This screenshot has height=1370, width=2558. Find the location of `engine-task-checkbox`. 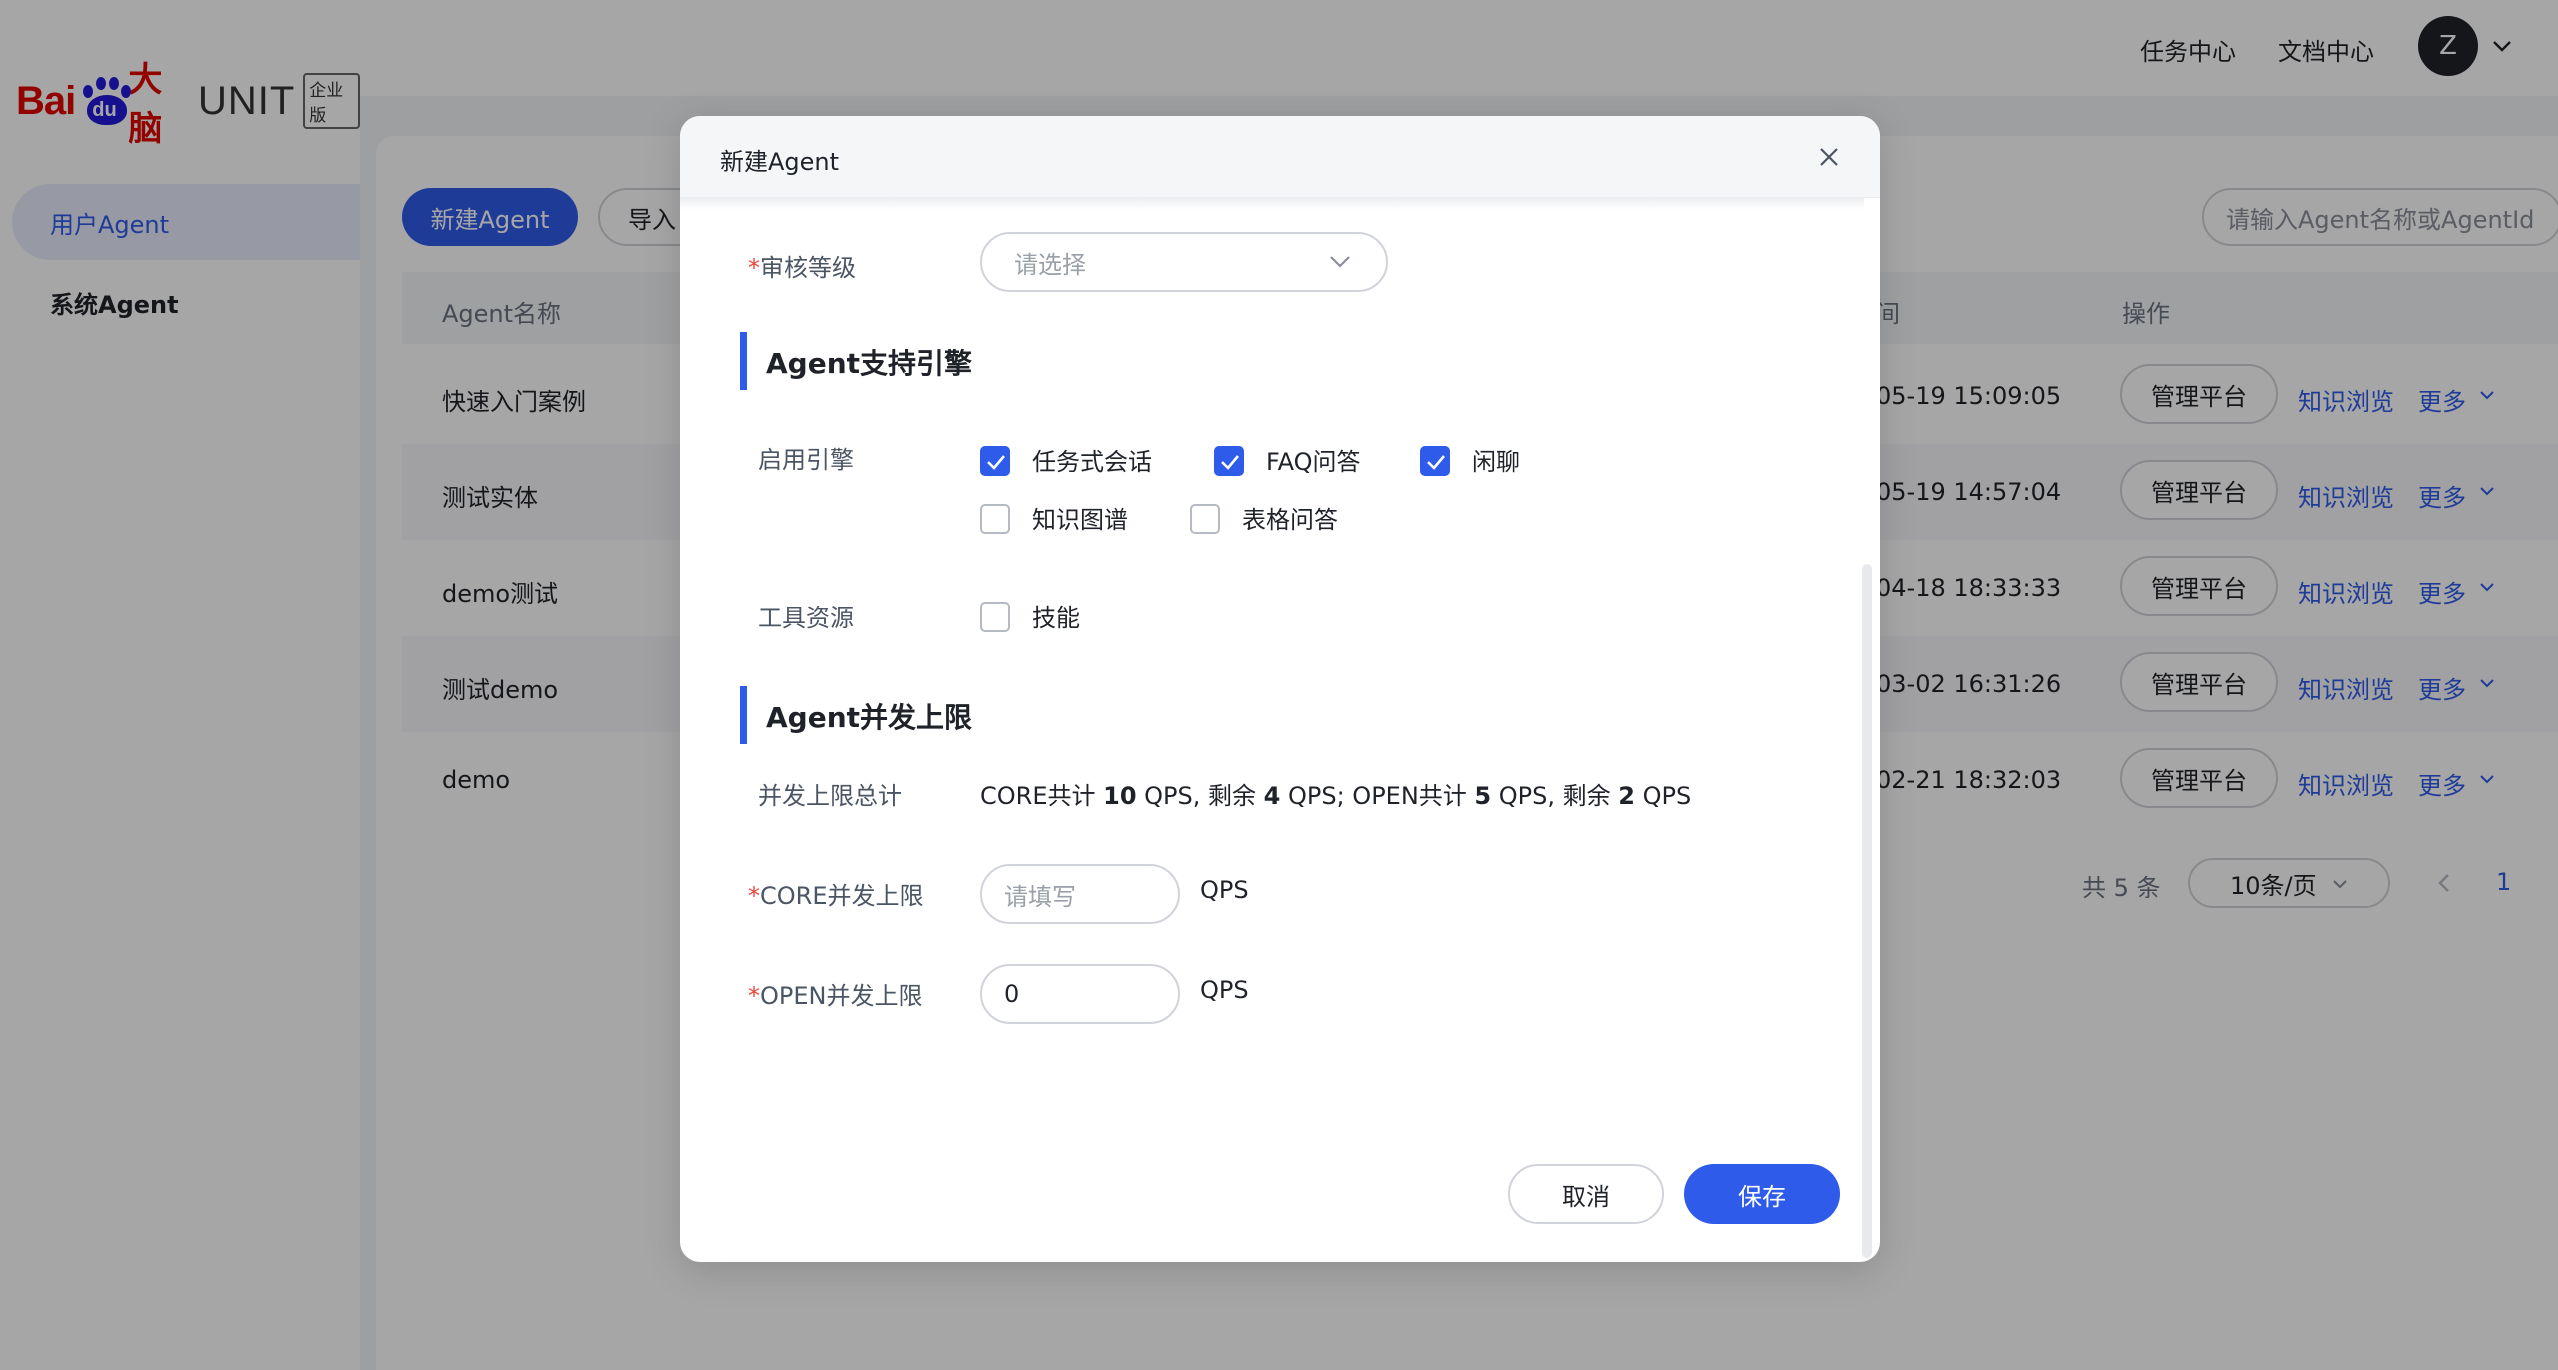

engine-task-checkbox is located at coordinates (995, 461).